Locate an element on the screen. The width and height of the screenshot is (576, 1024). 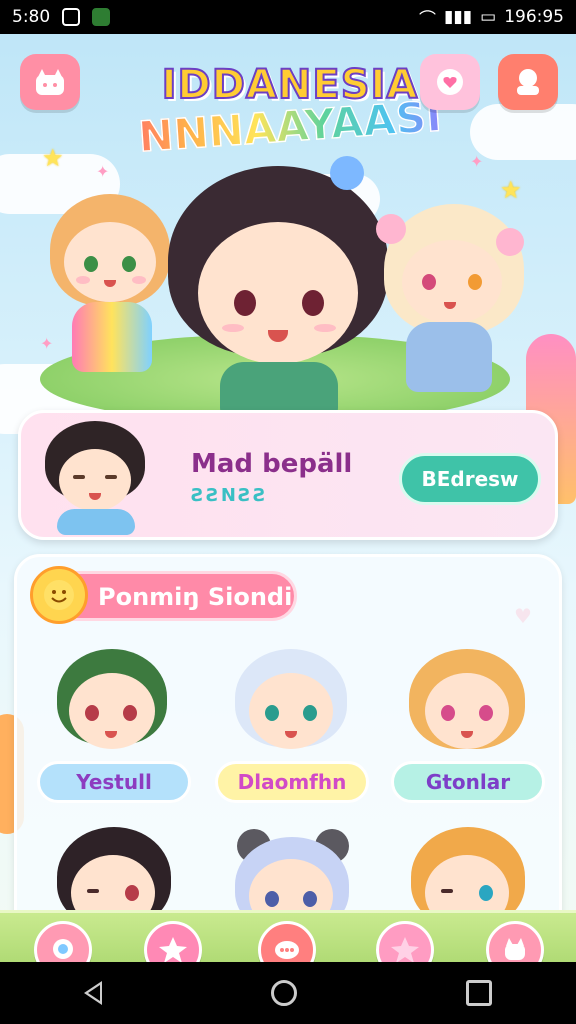
profile-button is located at coordinates (528, 82).